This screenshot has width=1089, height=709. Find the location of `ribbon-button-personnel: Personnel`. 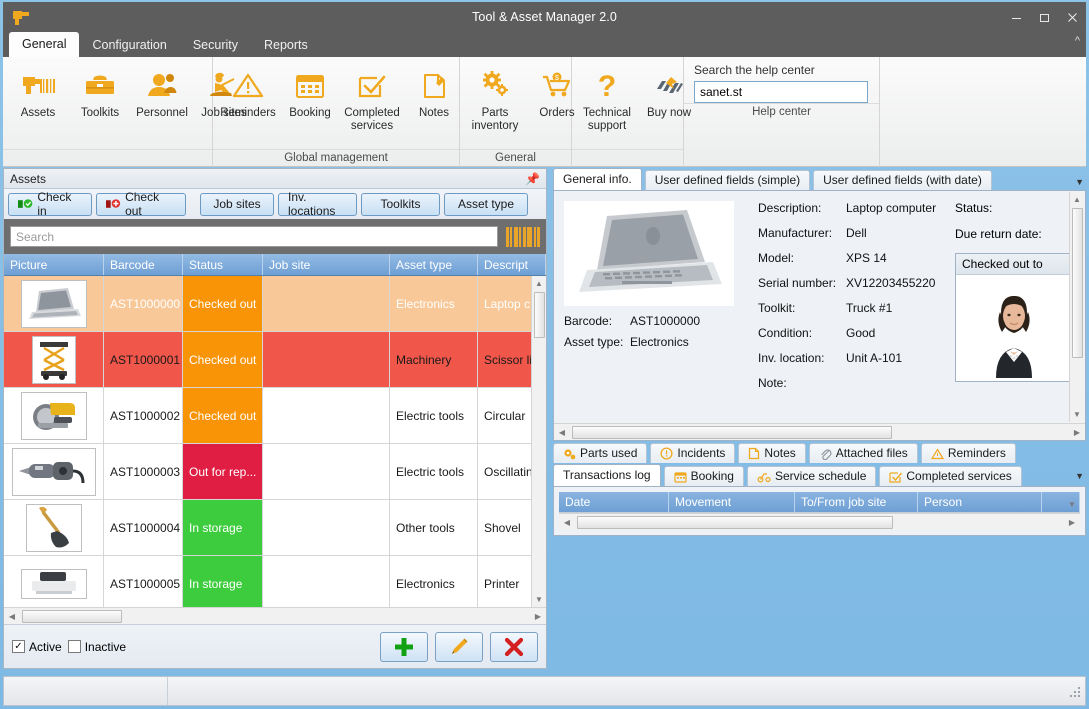

ribbon-button-personnel: Personnel is located at coordinates (162, 105).